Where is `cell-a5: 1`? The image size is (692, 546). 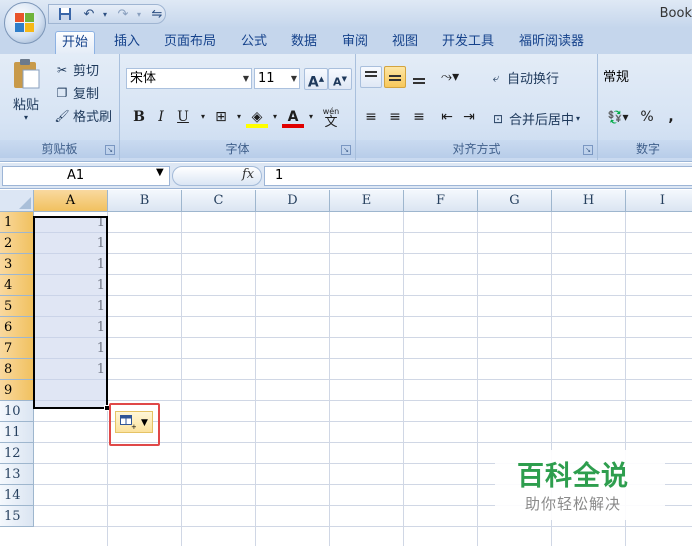
cell-a5: 1 is located at coordinates (71, 306).